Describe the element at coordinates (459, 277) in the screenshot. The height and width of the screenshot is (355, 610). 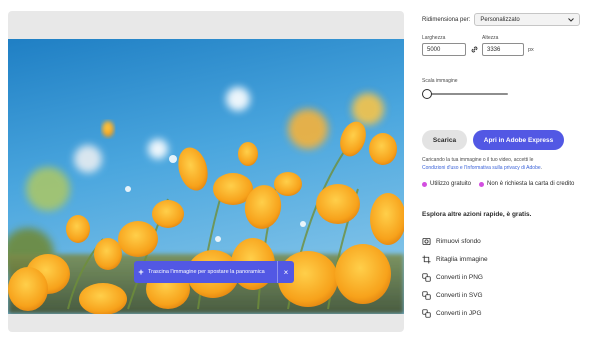
I see `quick-action-label: Converti in PNG` at that location.